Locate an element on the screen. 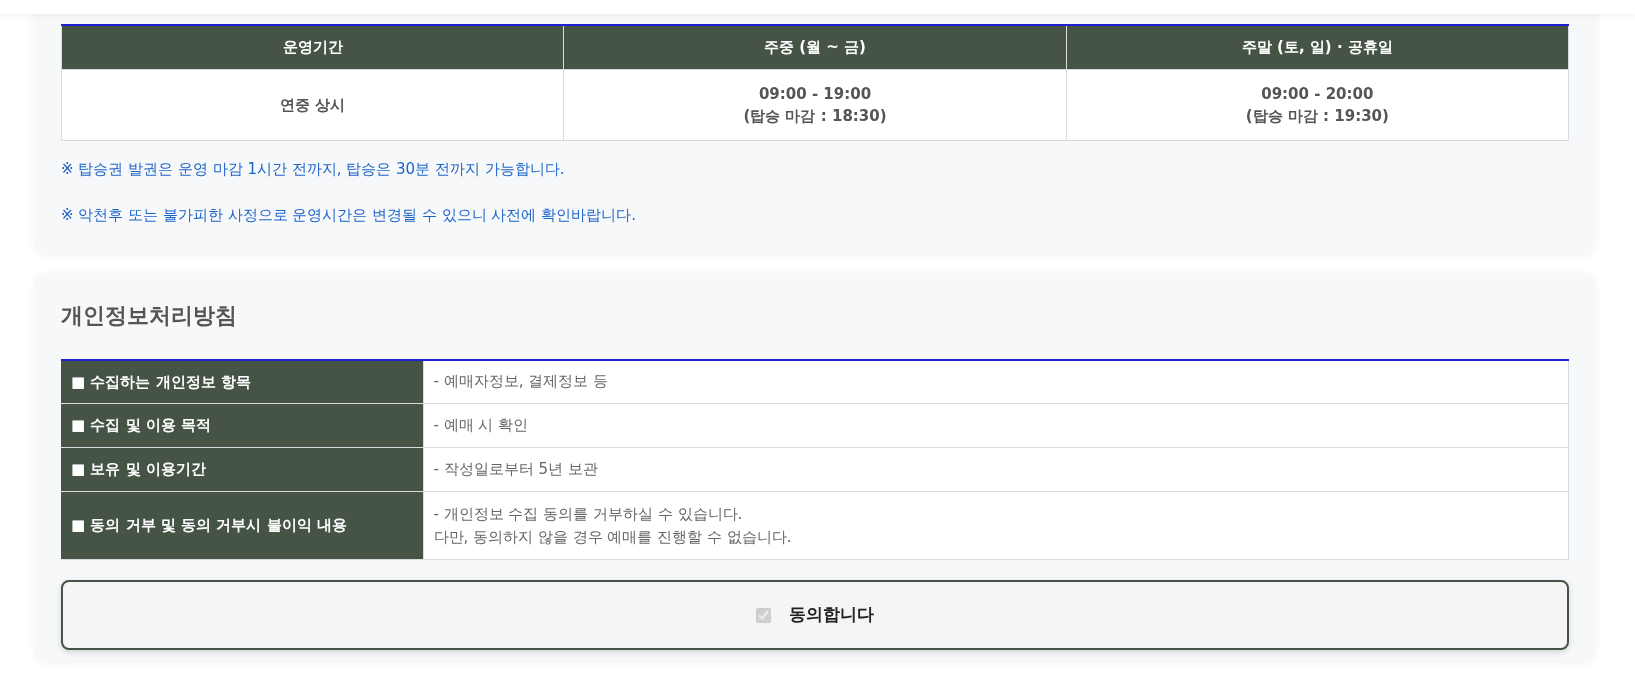 The image size is (1635, 691). table-cell: - 예매 시 확인 is located at coordinates (996, 425).